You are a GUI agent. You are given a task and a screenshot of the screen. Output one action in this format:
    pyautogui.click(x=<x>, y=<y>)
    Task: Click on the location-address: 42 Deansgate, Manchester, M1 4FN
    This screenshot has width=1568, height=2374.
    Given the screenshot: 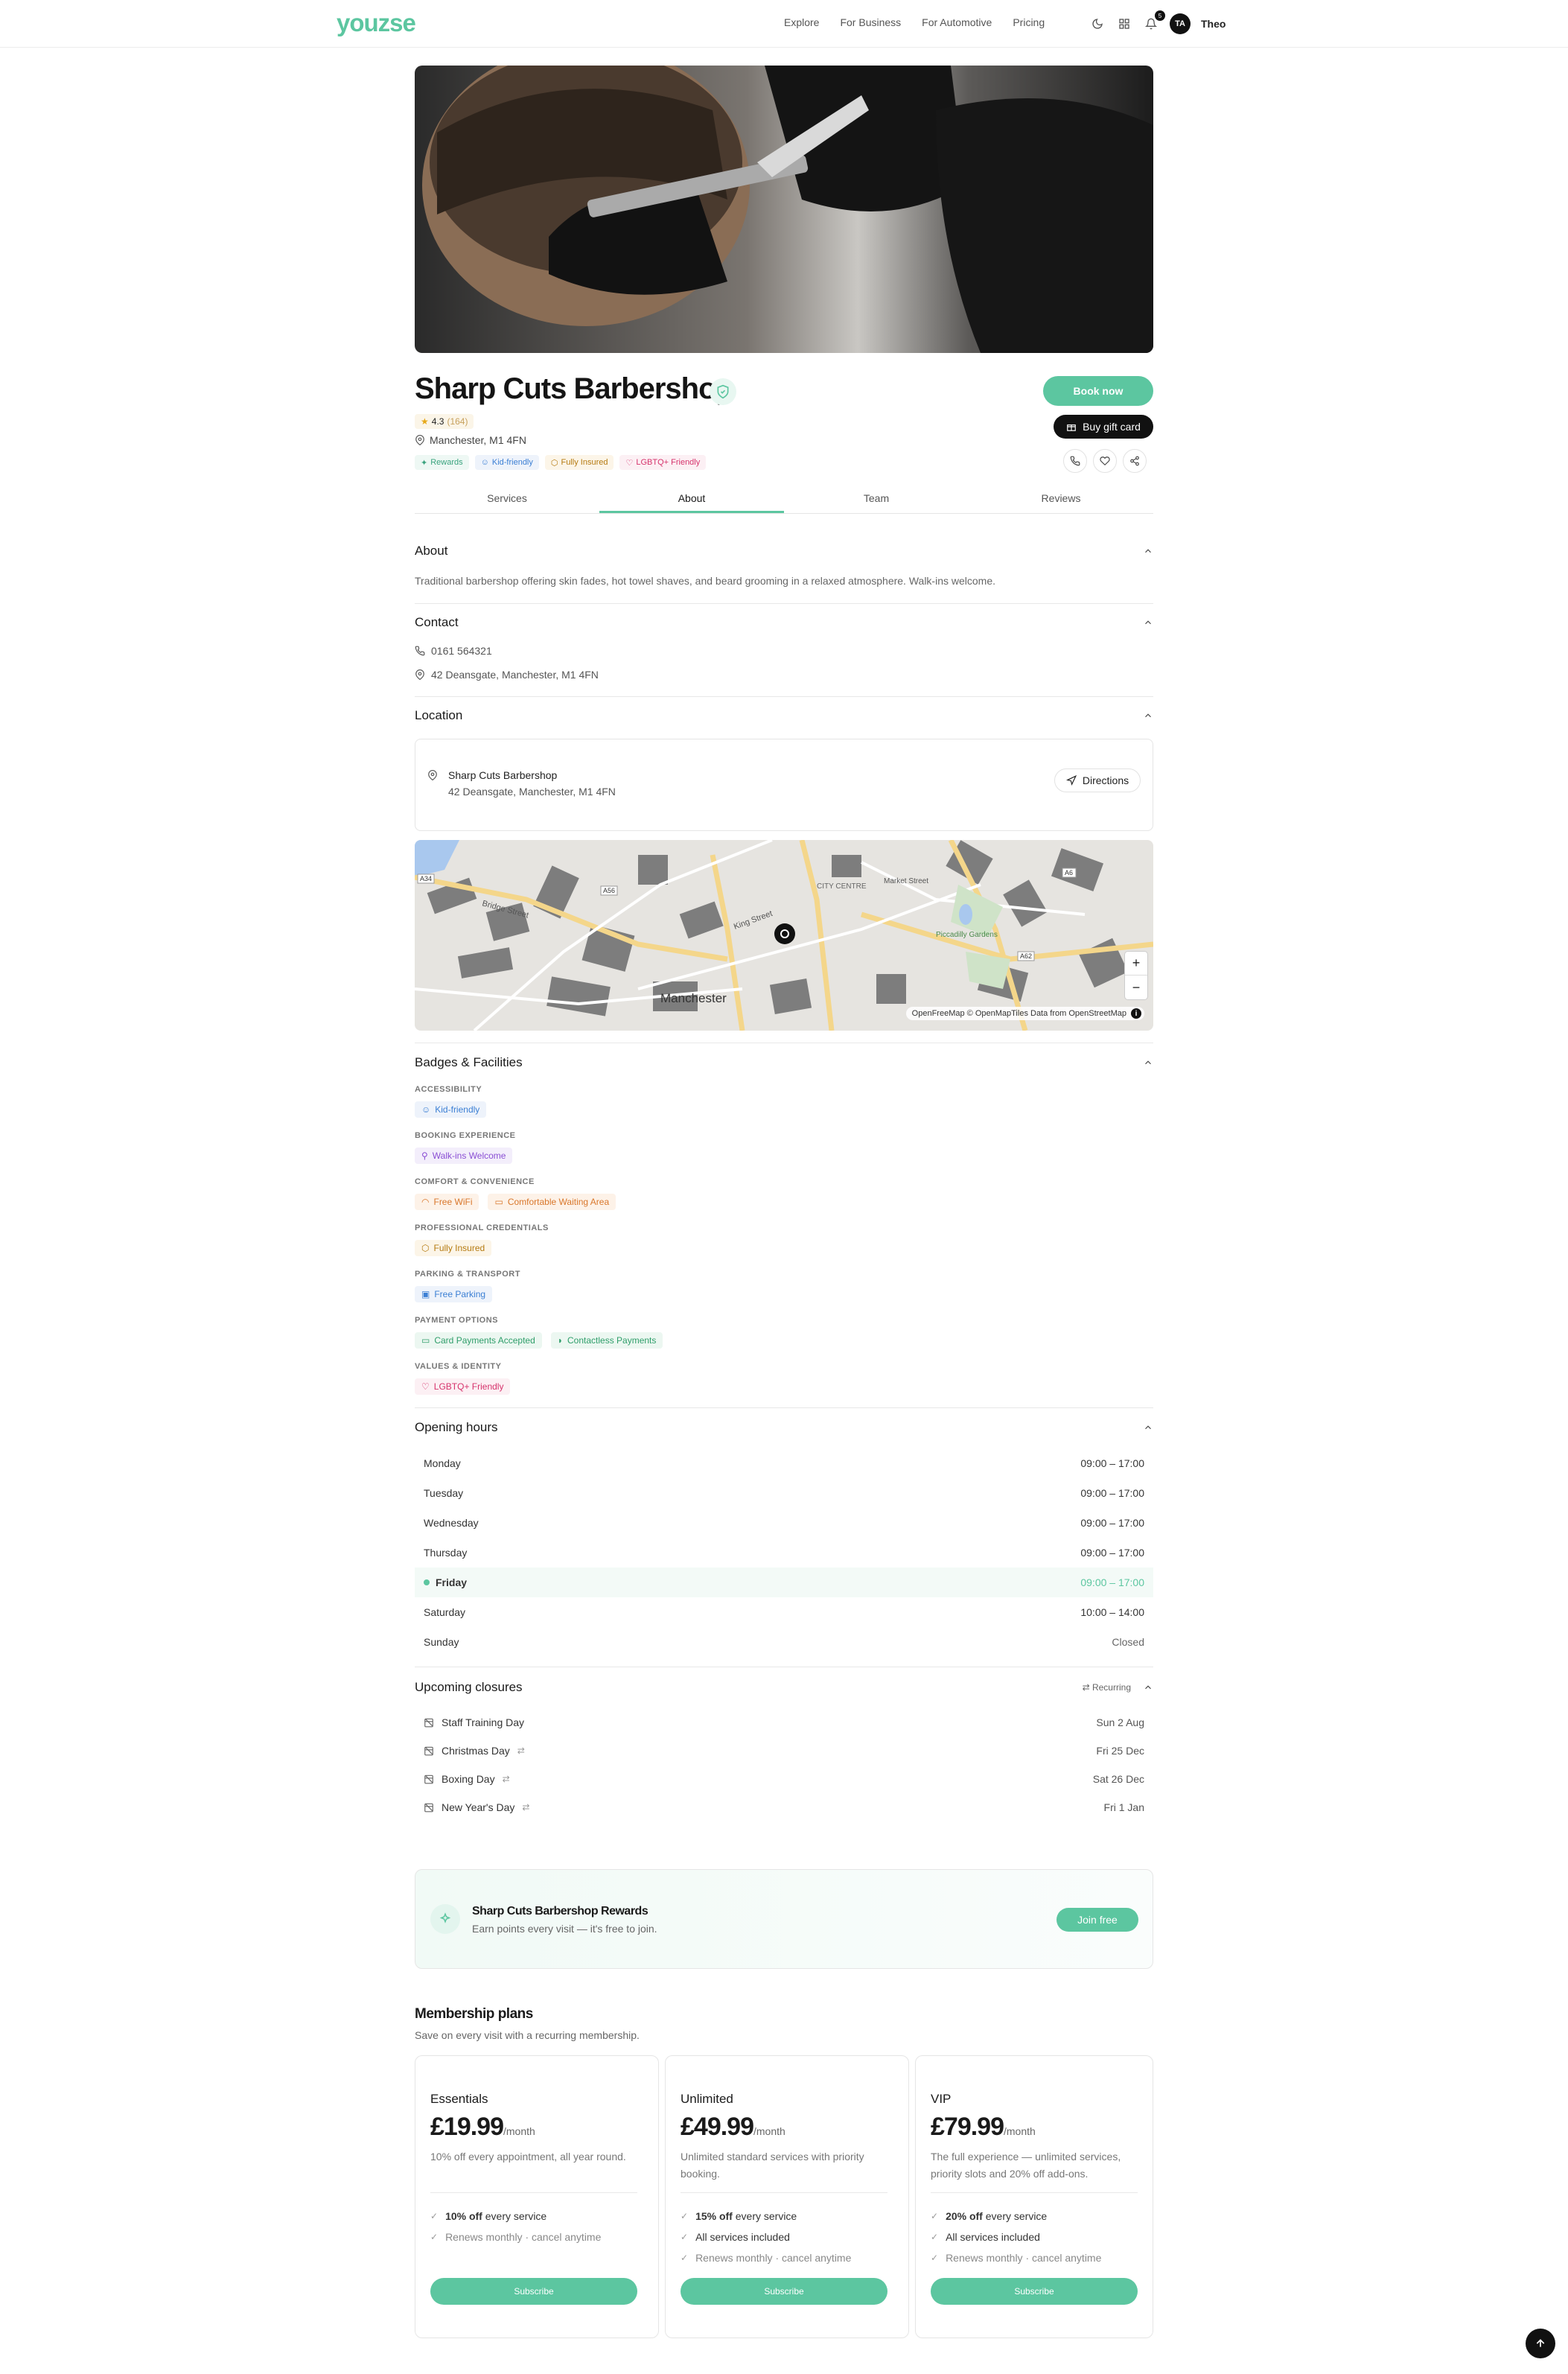 What is the action you would take?
    pyautogui.click(x=532, y=792)
    